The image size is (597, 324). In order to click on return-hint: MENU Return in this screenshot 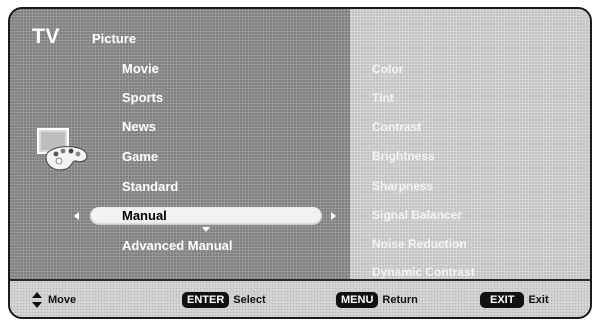, I will do `click(377, 300)`.